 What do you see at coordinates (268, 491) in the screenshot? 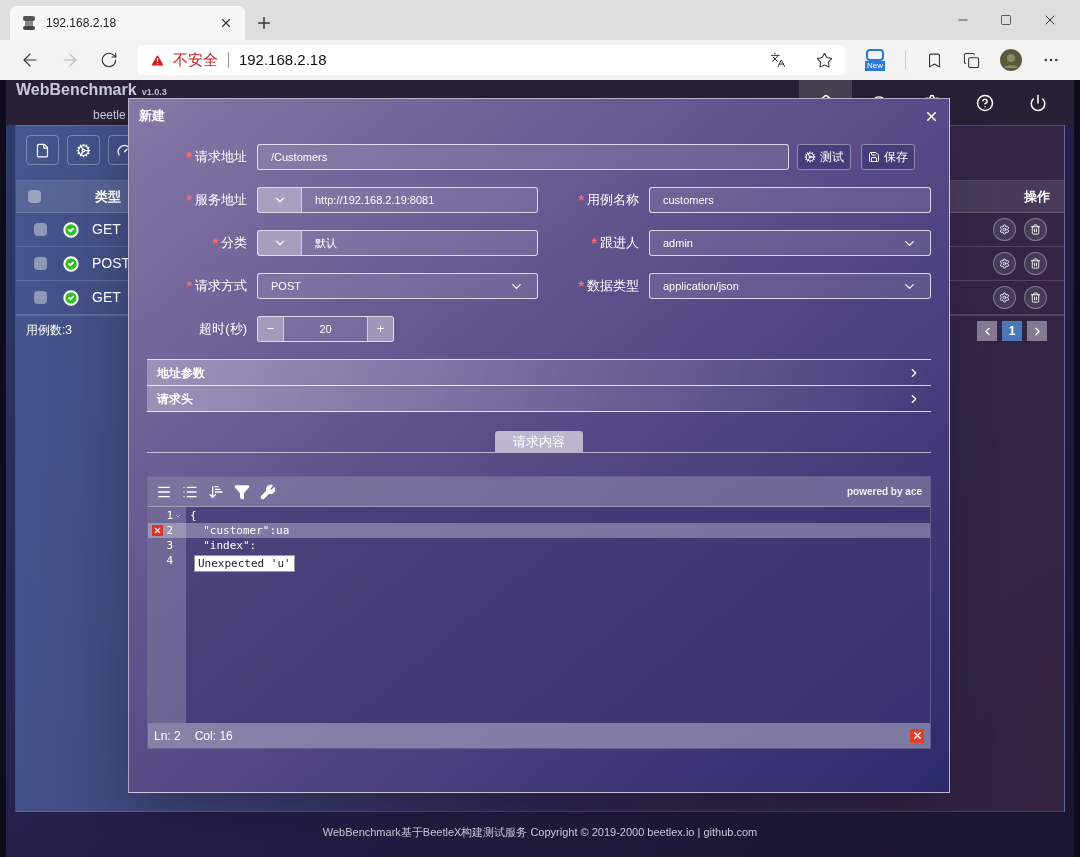
I see `wrench-icon` at bounding box center [268, 491].